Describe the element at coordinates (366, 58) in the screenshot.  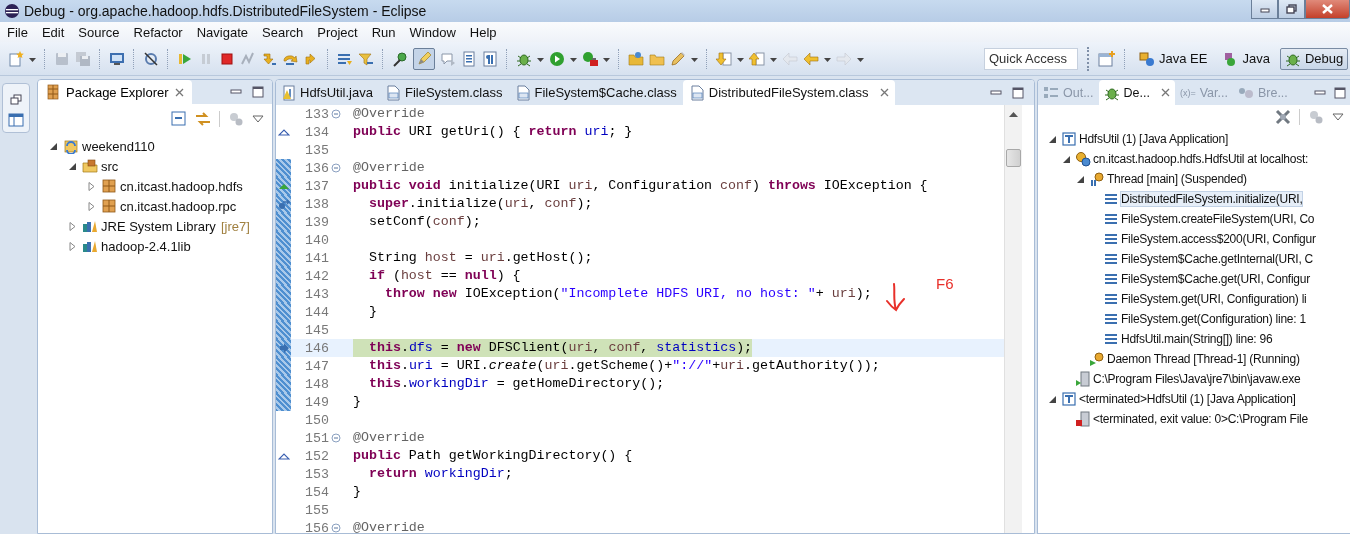
I see `filter-arrow-icon` at that location.